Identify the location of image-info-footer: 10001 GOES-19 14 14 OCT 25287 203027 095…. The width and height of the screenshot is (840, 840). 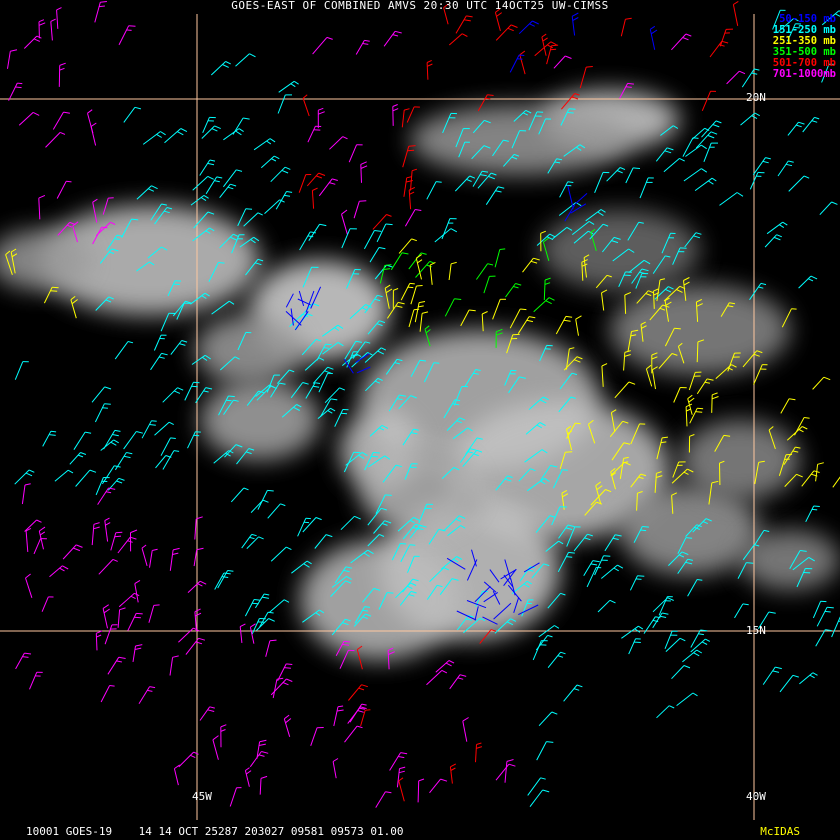
(215, 831).